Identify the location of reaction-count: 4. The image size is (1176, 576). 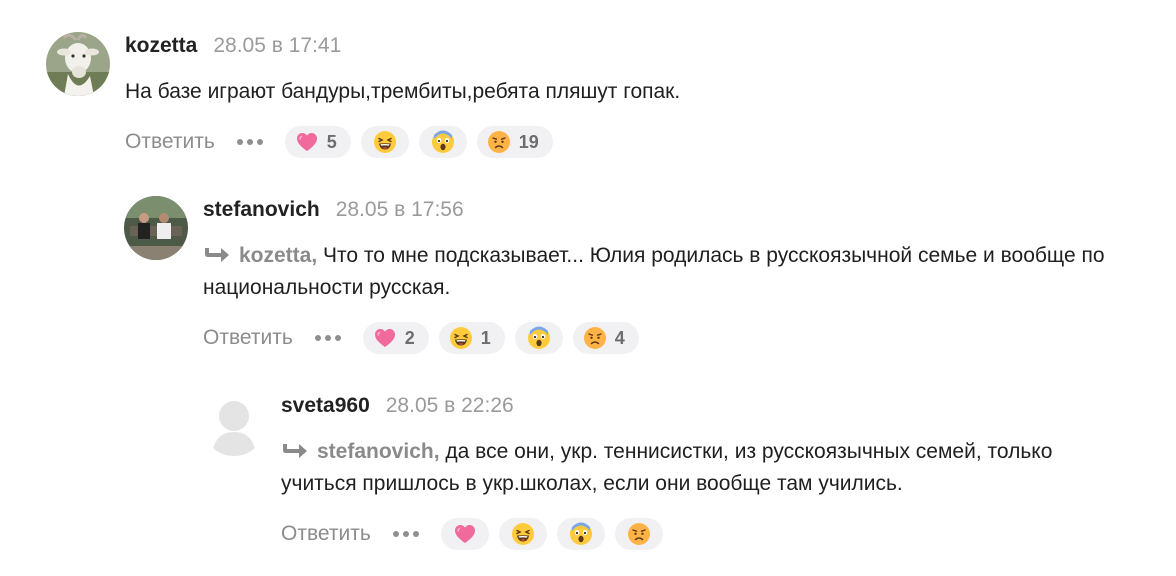
(619, 337).